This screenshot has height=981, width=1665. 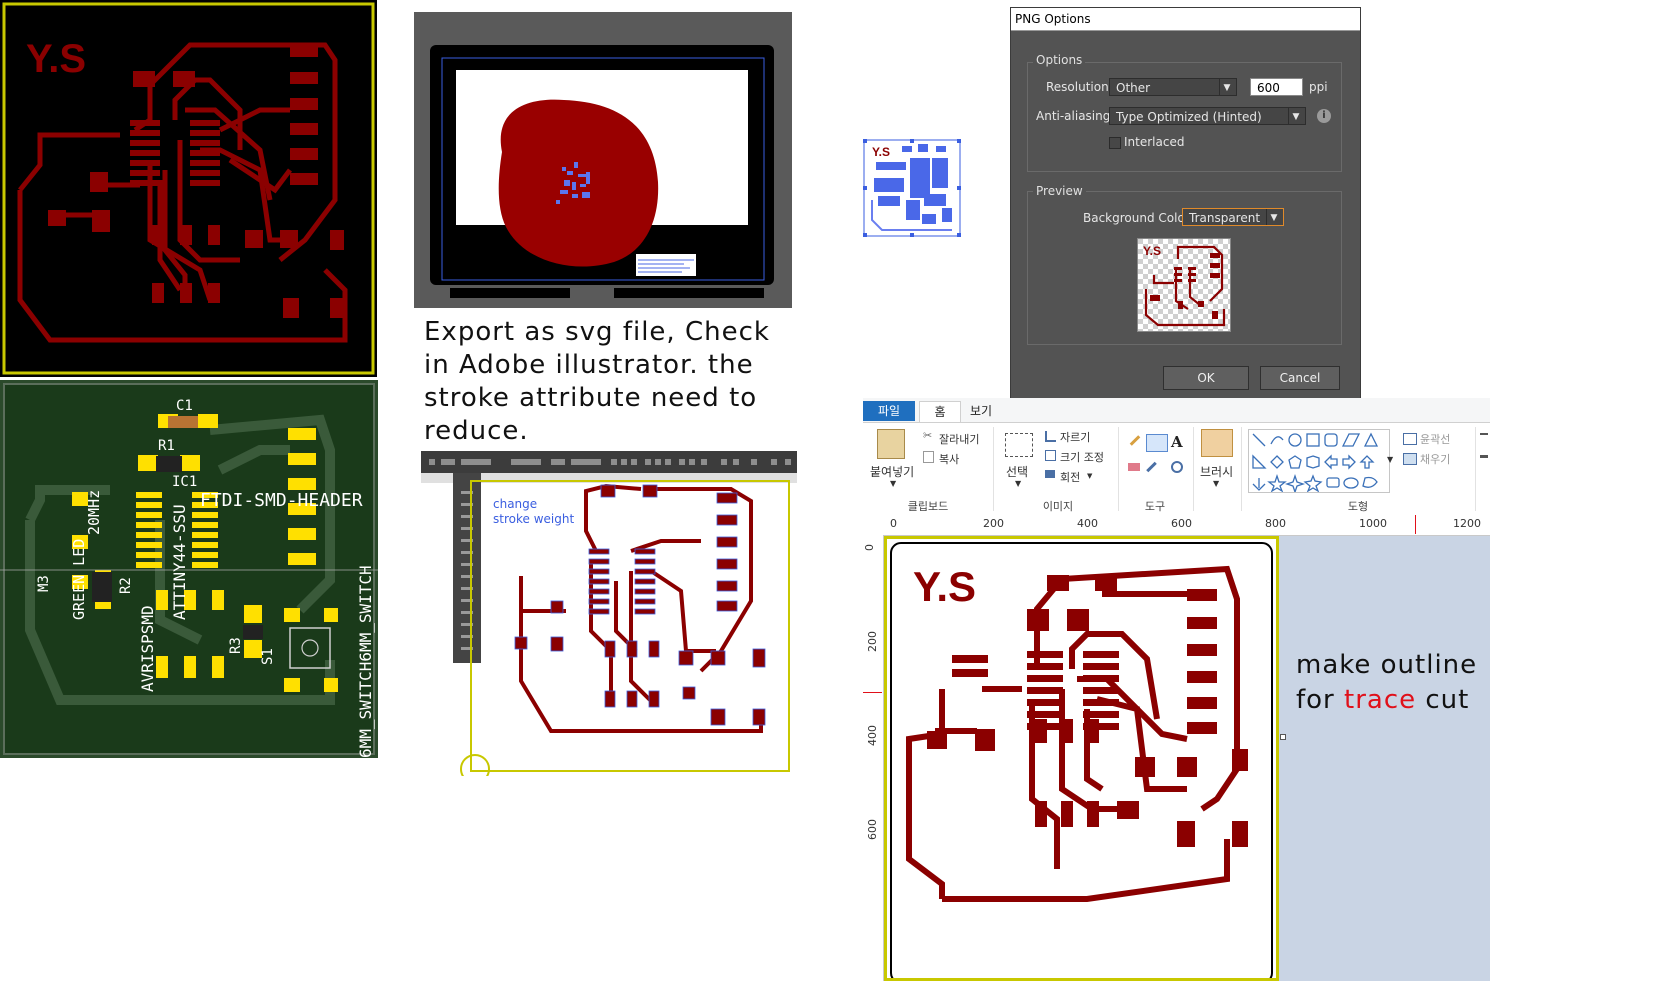 What do you see at coordinates (1058, 506) in the screenshot?
I see `image-group-label: 이미지` at bounding box center [1058, 506].